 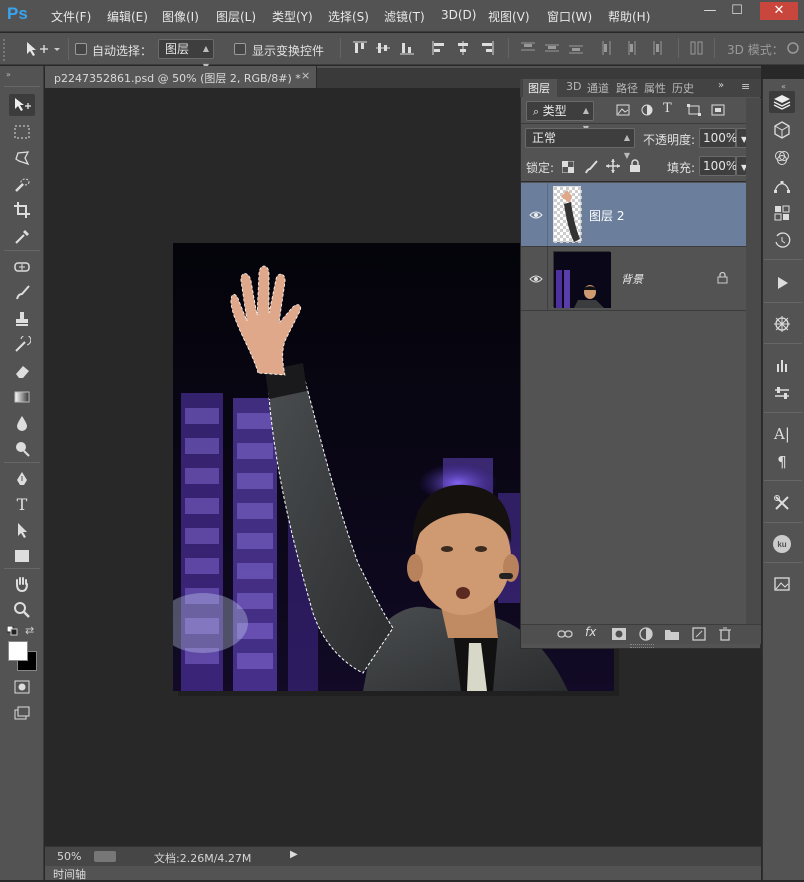 What do you see at coordinates (305, 75) in the screenshot?
I see `close-tab-icon: ×` at bounding box center [305, 75].